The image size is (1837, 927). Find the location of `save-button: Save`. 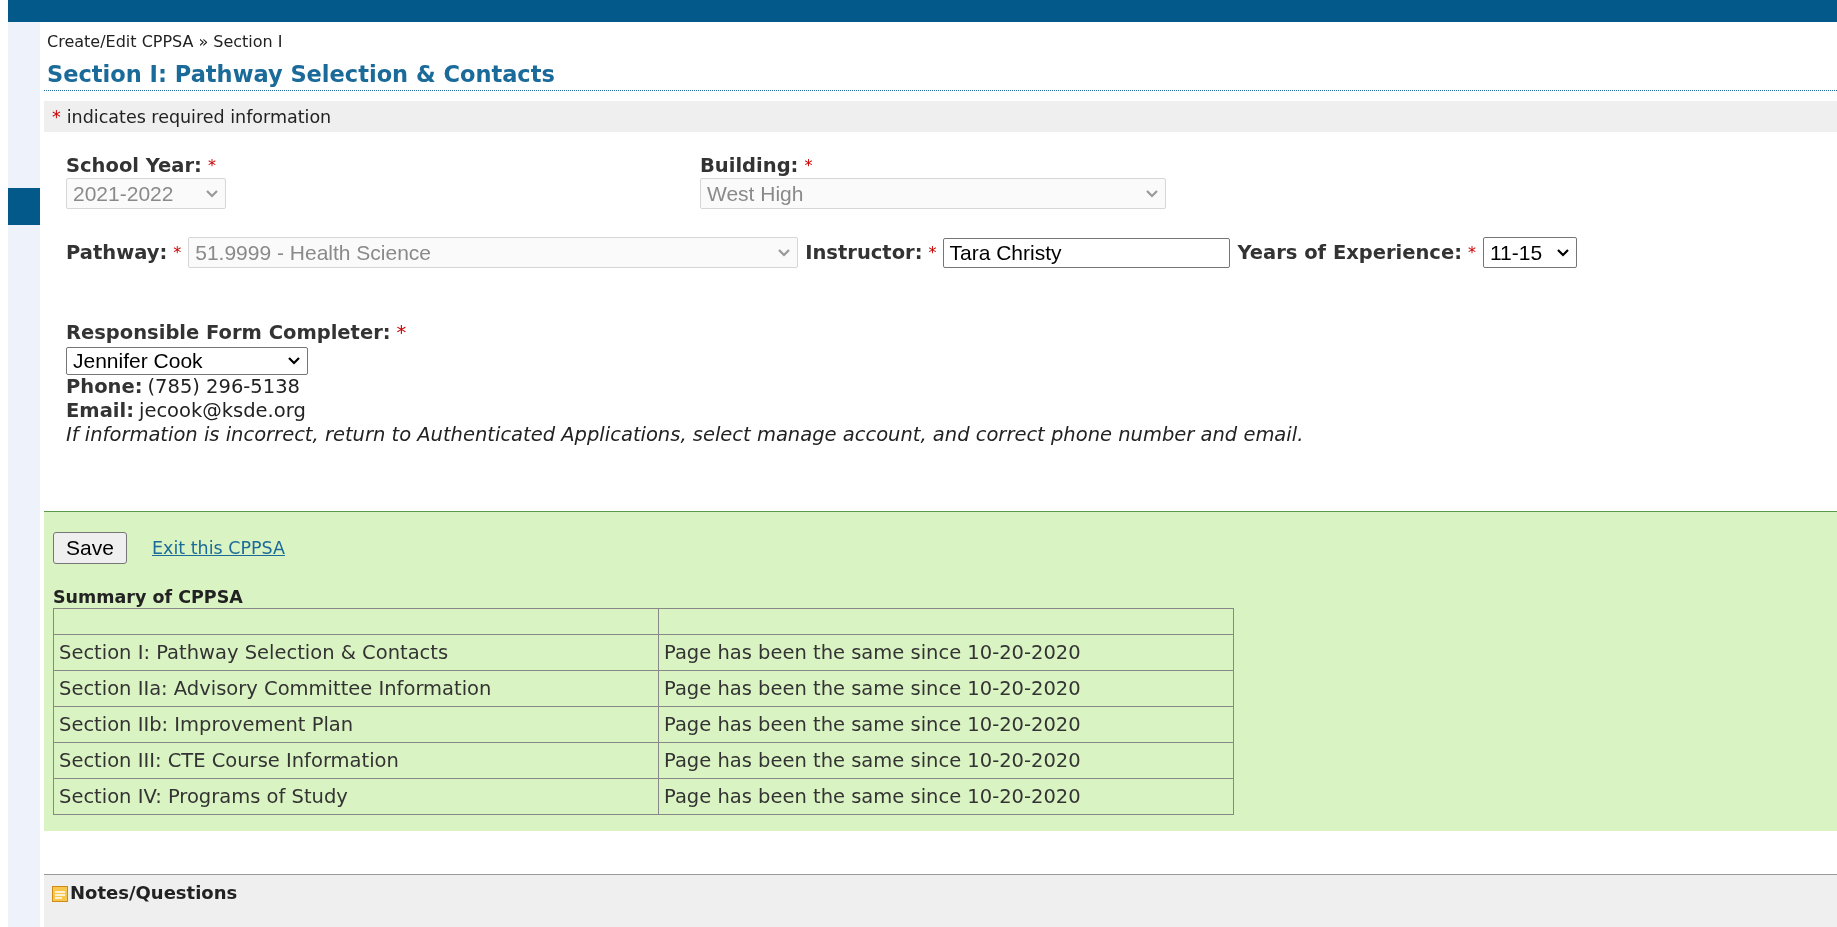

save-button: Save is located at coordinates (90, 548).